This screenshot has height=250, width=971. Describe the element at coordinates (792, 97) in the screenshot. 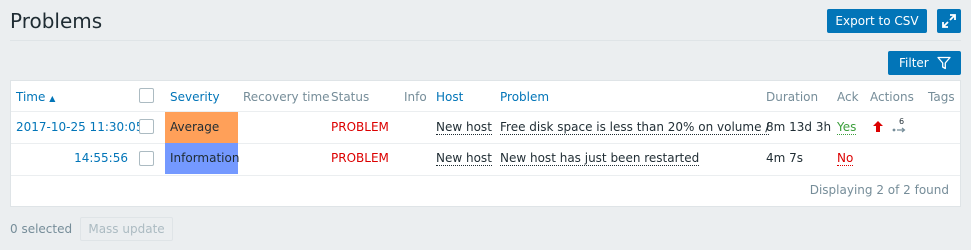

I see `col-duration-header: Duration` at that location.